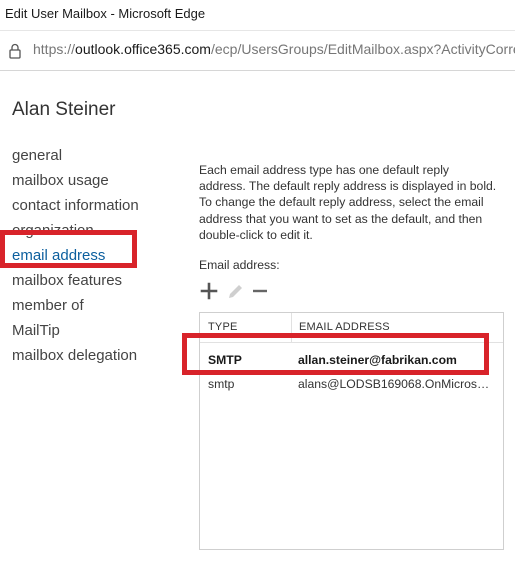 The image size is (515, 562). Describe the element at coordinates (64, 109) in the screenshot. I see `page-title: Alan Steiner` at that location.